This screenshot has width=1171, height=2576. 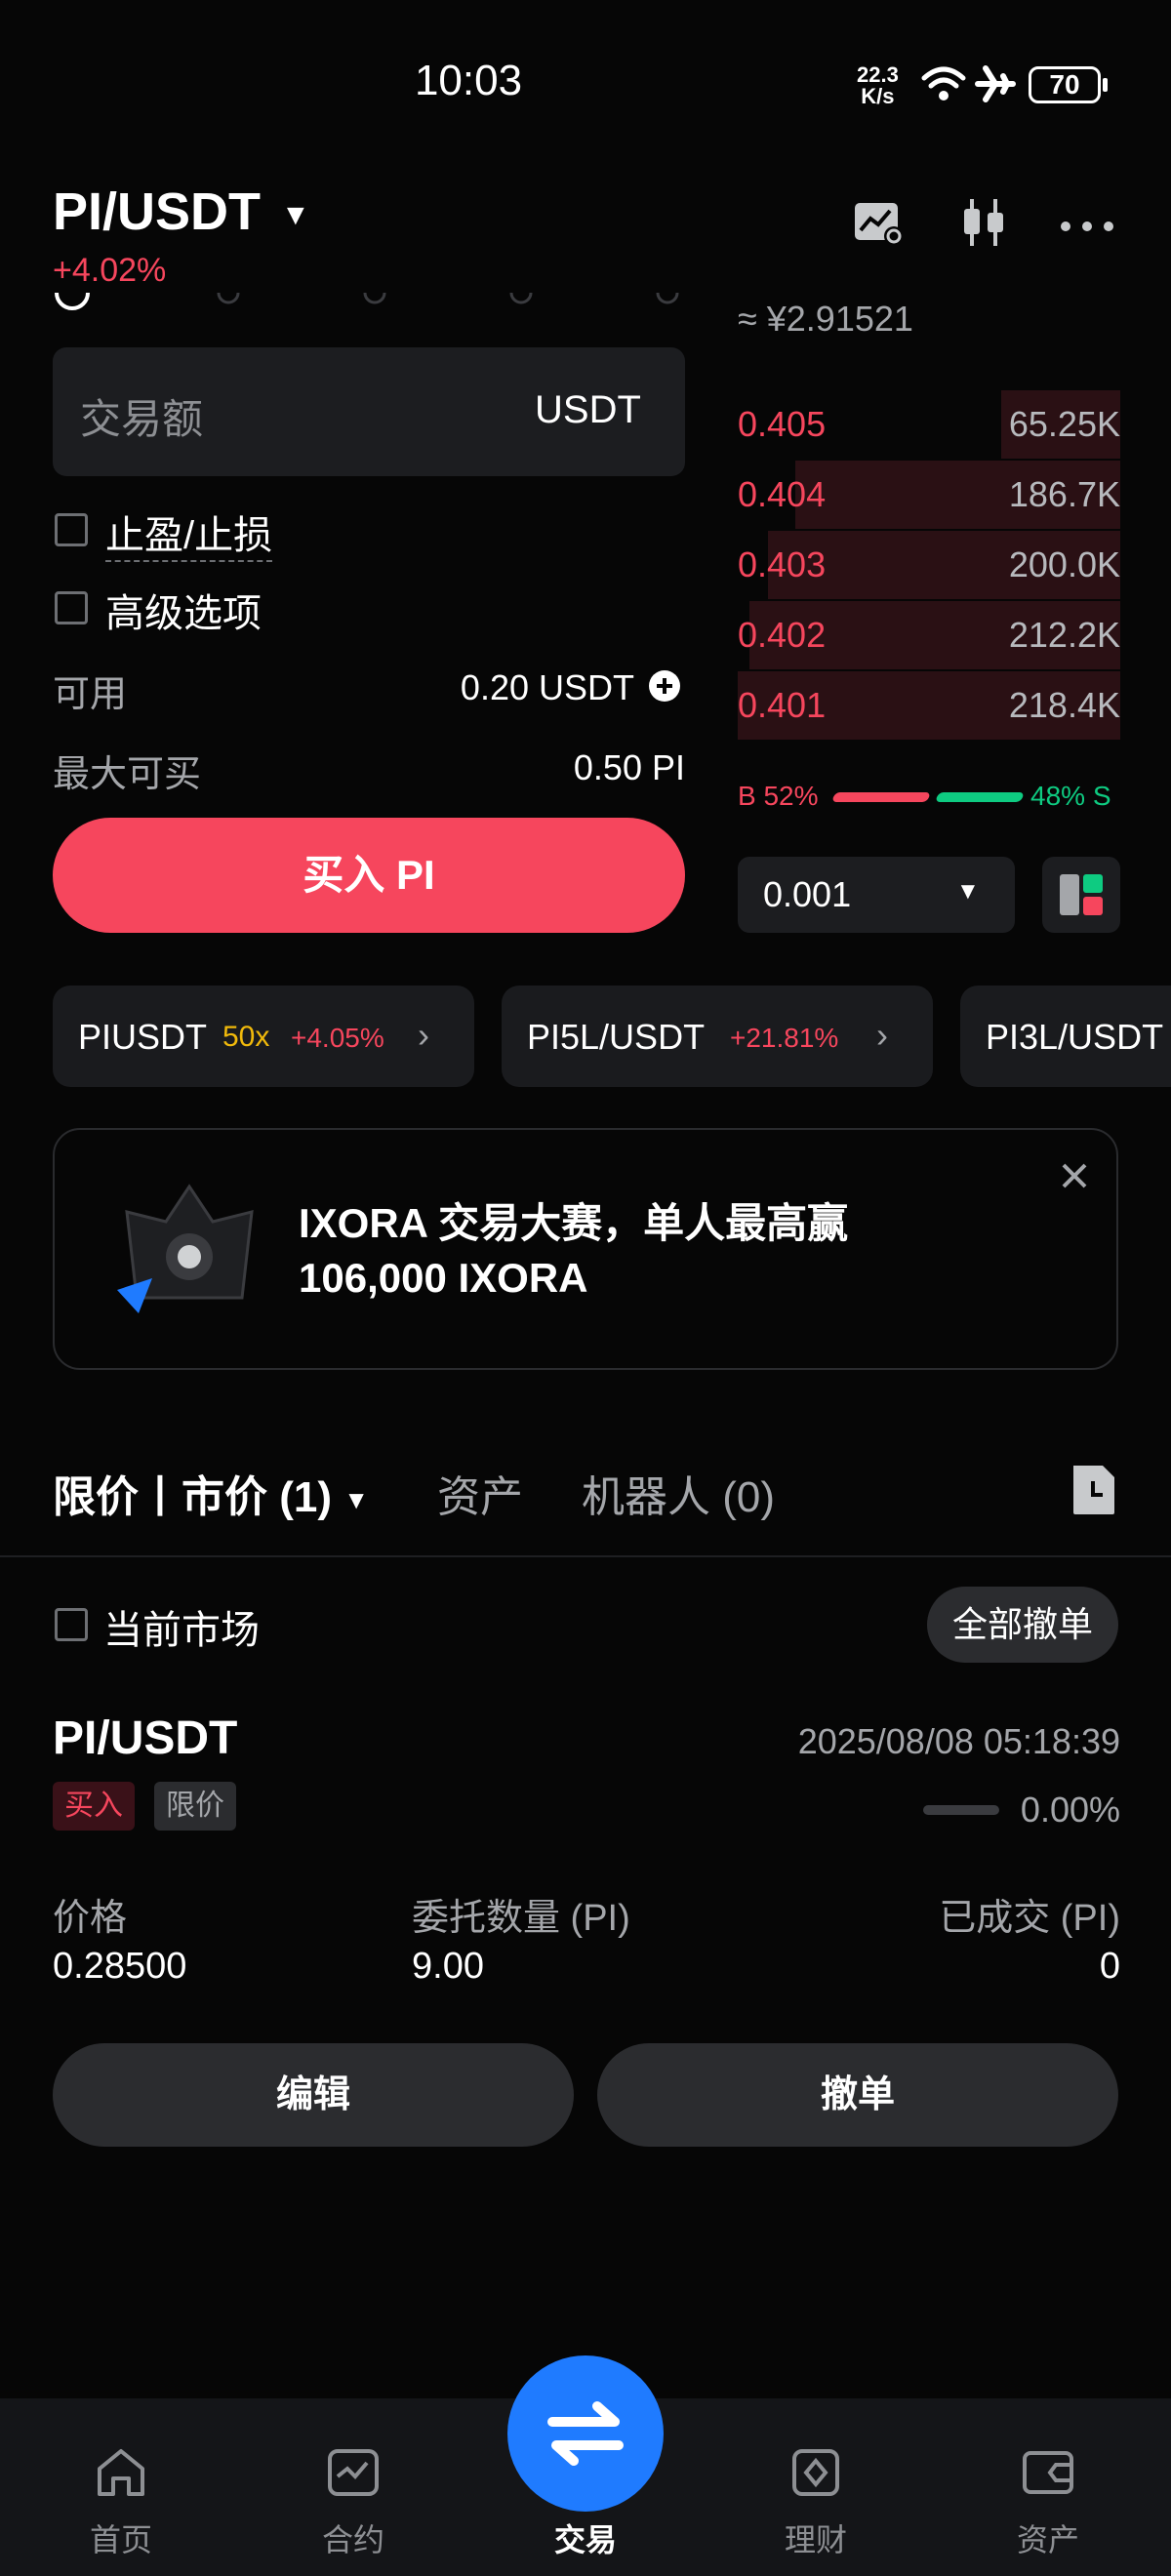 What do you see at coordinates (1064, 564) in the screenshot?
I see `ask-qty: 200.0K` at bounding box center [1064, 564].